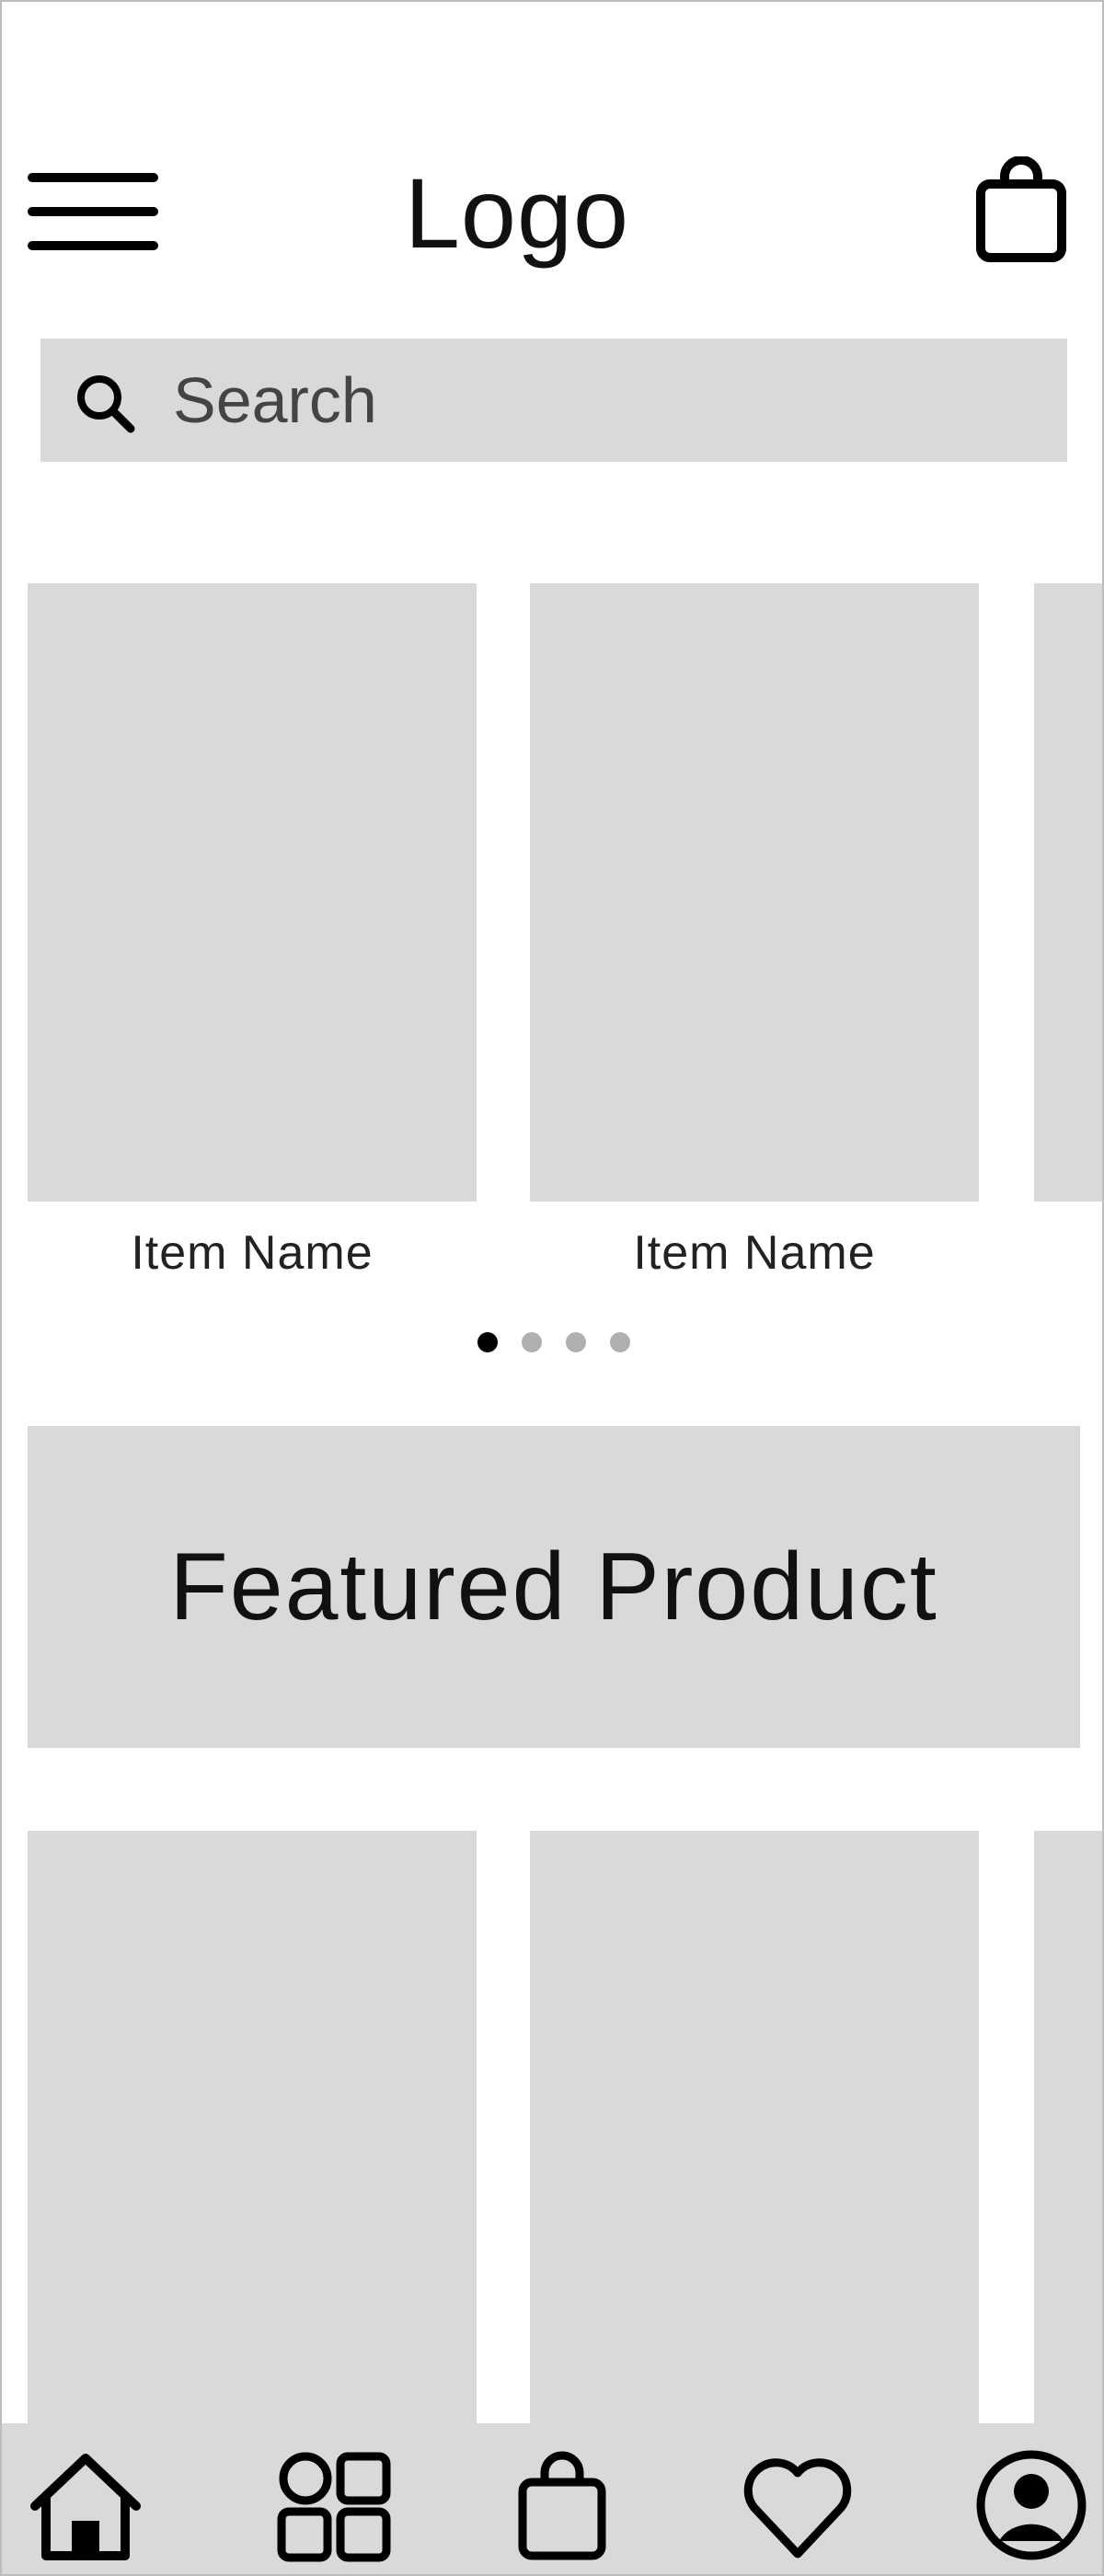 The image size is (1104, 2576). Describe the element at coordinates (334, 2505) in the screenshot. I see `categories-grid-icon` at that location.